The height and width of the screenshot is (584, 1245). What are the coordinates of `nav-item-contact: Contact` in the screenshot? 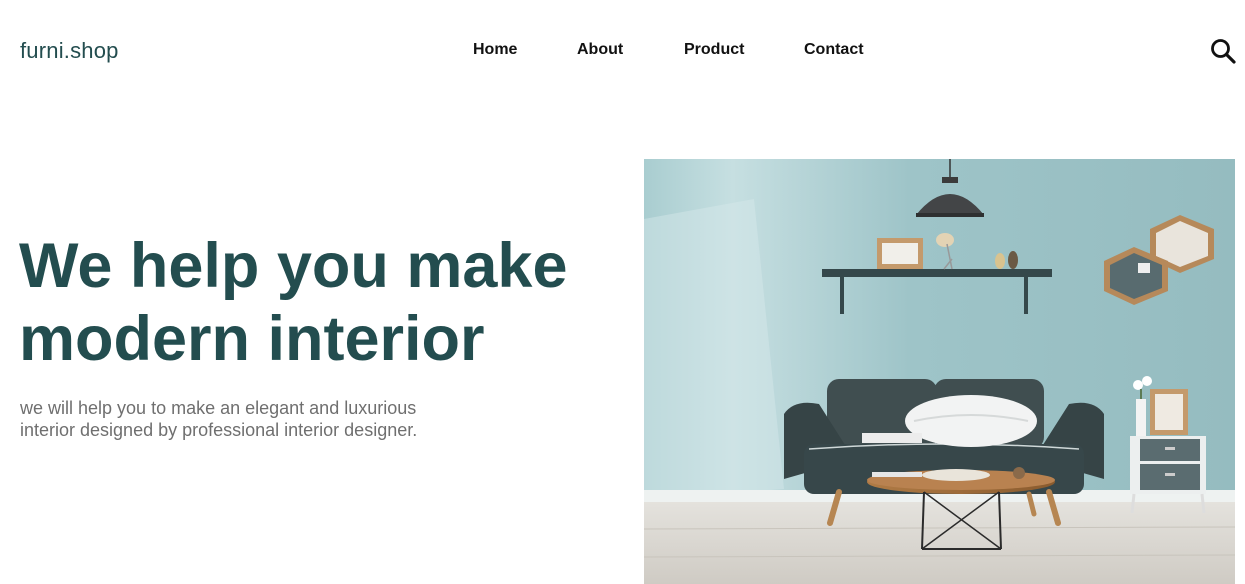 It's located at (834, 50).